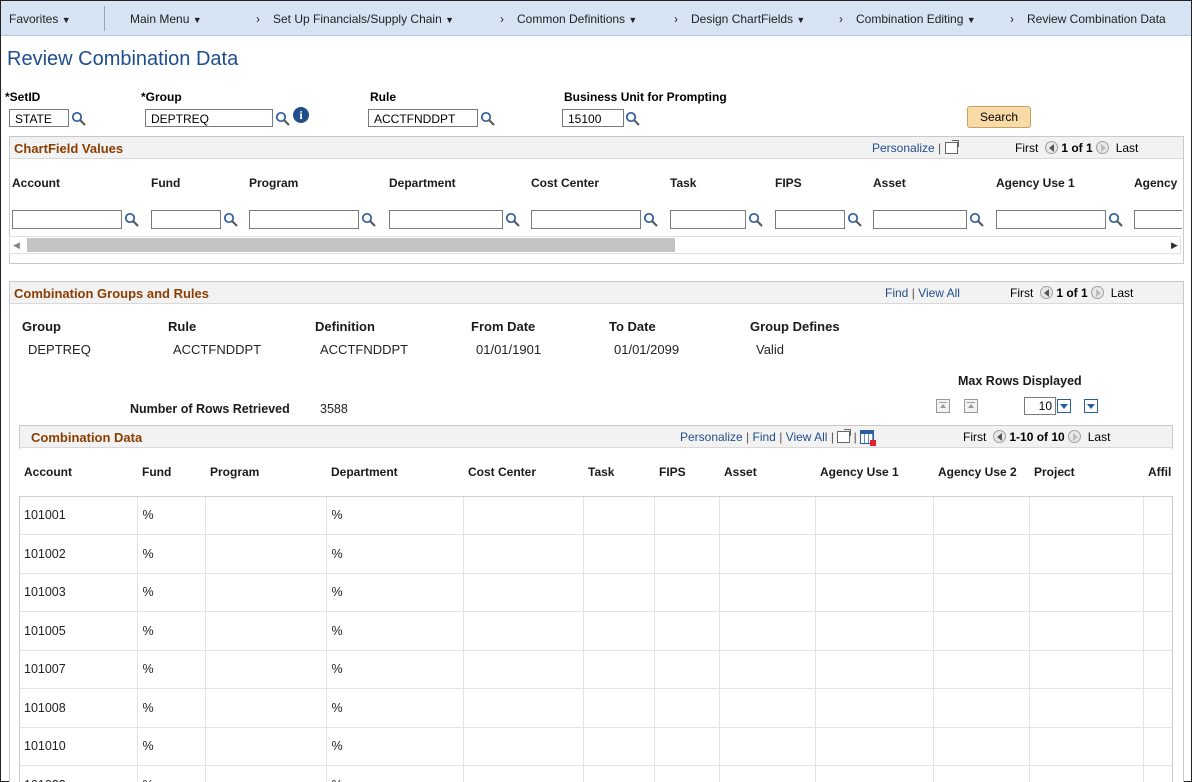  What do you see at coordinates (301, 115) in the screenshot?
I see `info-icon: i` at bounding box center [301, 115].